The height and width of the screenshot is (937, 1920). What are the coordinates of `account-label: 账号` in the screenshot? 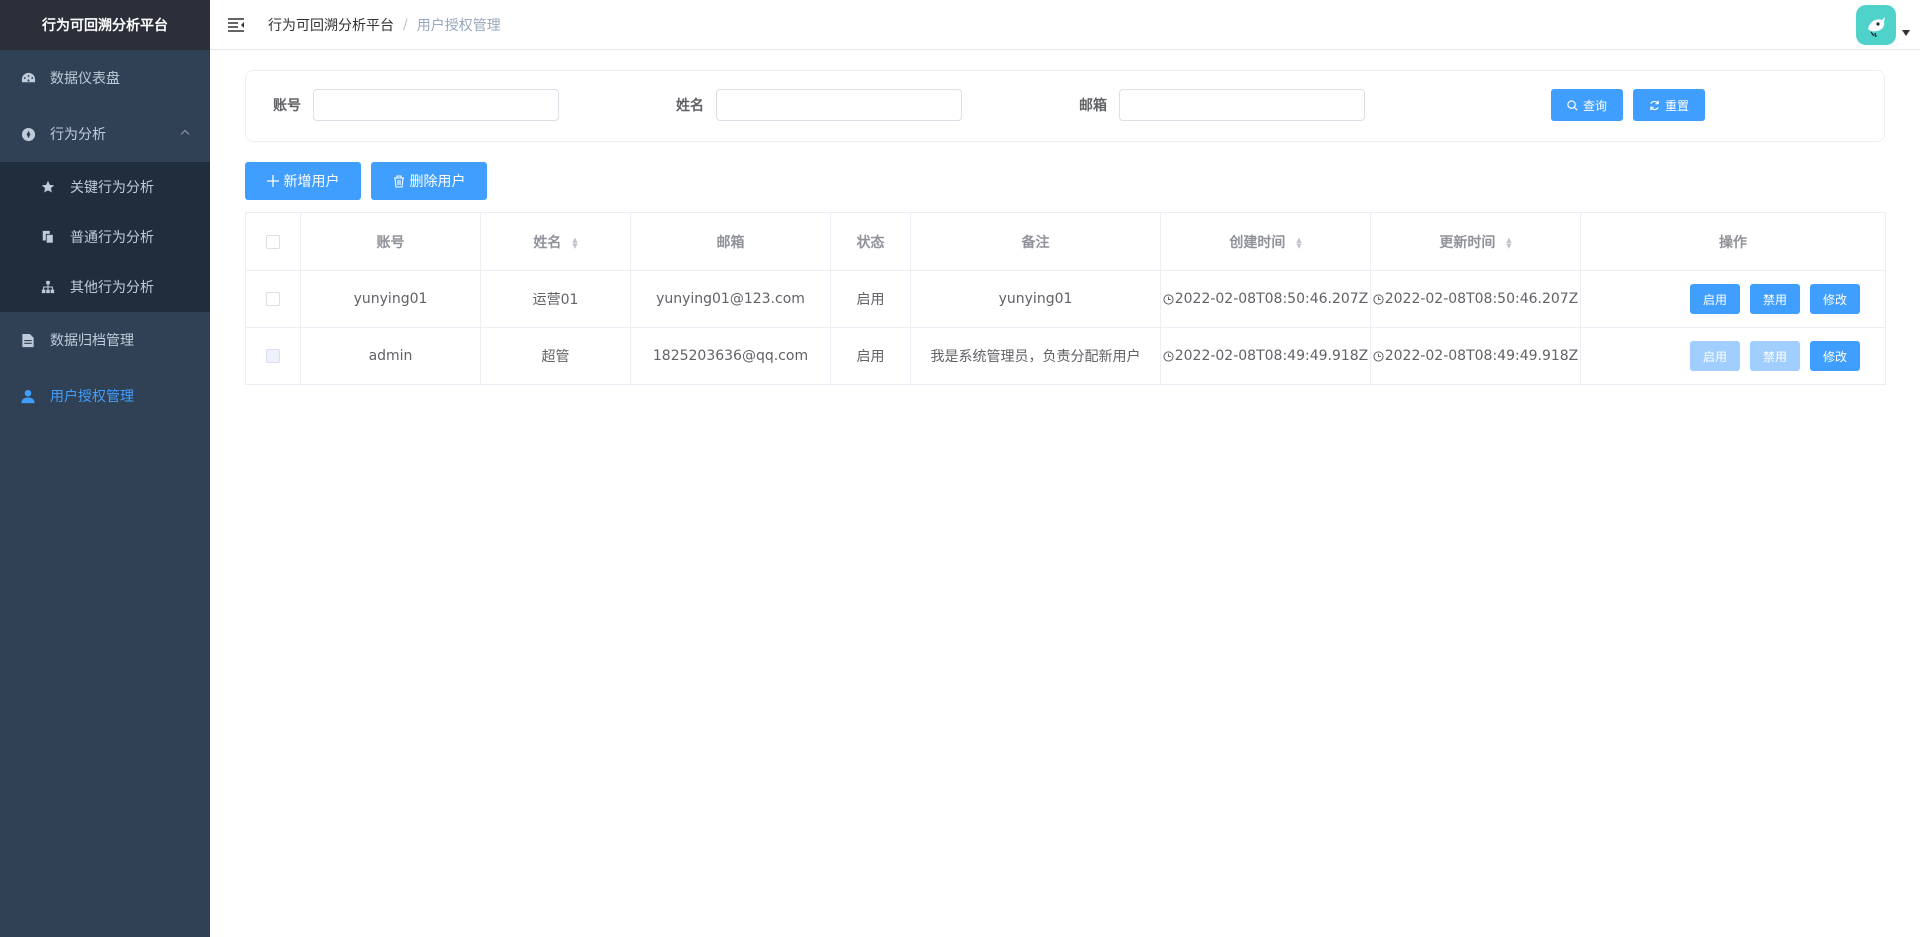 It's located at (287, 106).